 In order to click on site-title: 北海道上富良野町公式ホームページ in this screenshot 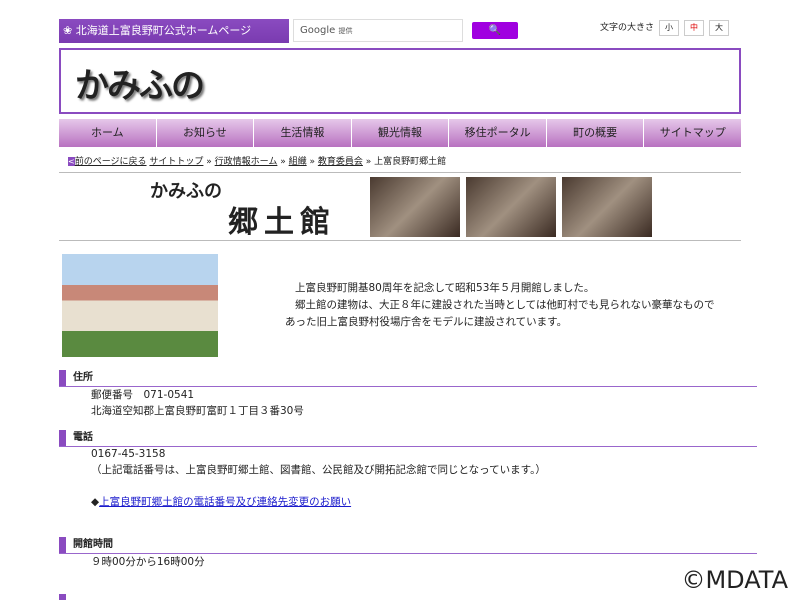, I will do `click(163, 30)`.